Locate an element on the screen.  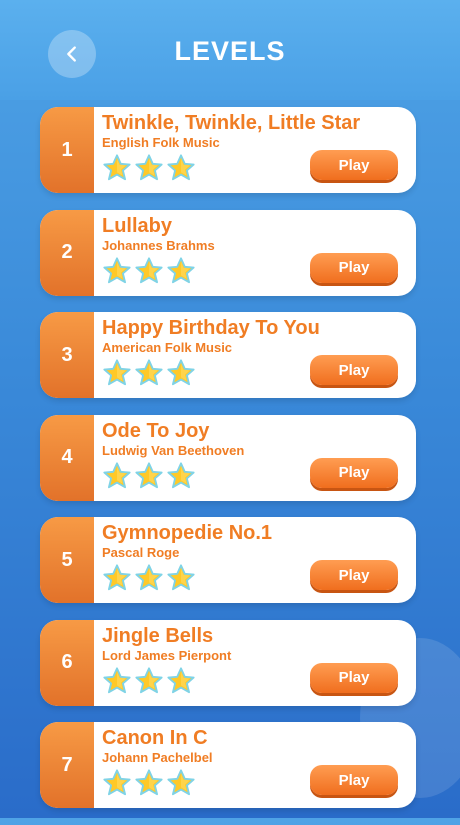
song-composer: American Folk Music is located at coordinates (167, 347).